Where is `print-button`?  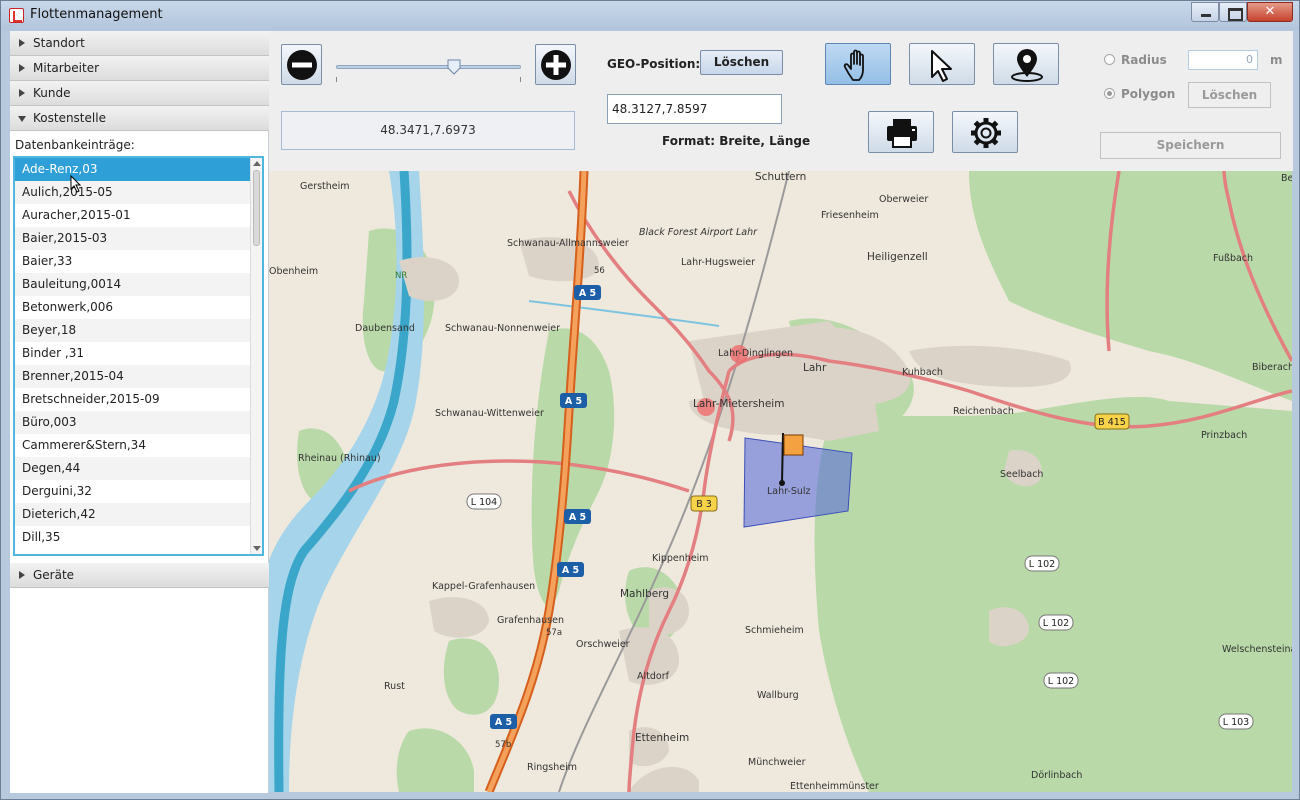 print-button is located at coordinates (901, 132).